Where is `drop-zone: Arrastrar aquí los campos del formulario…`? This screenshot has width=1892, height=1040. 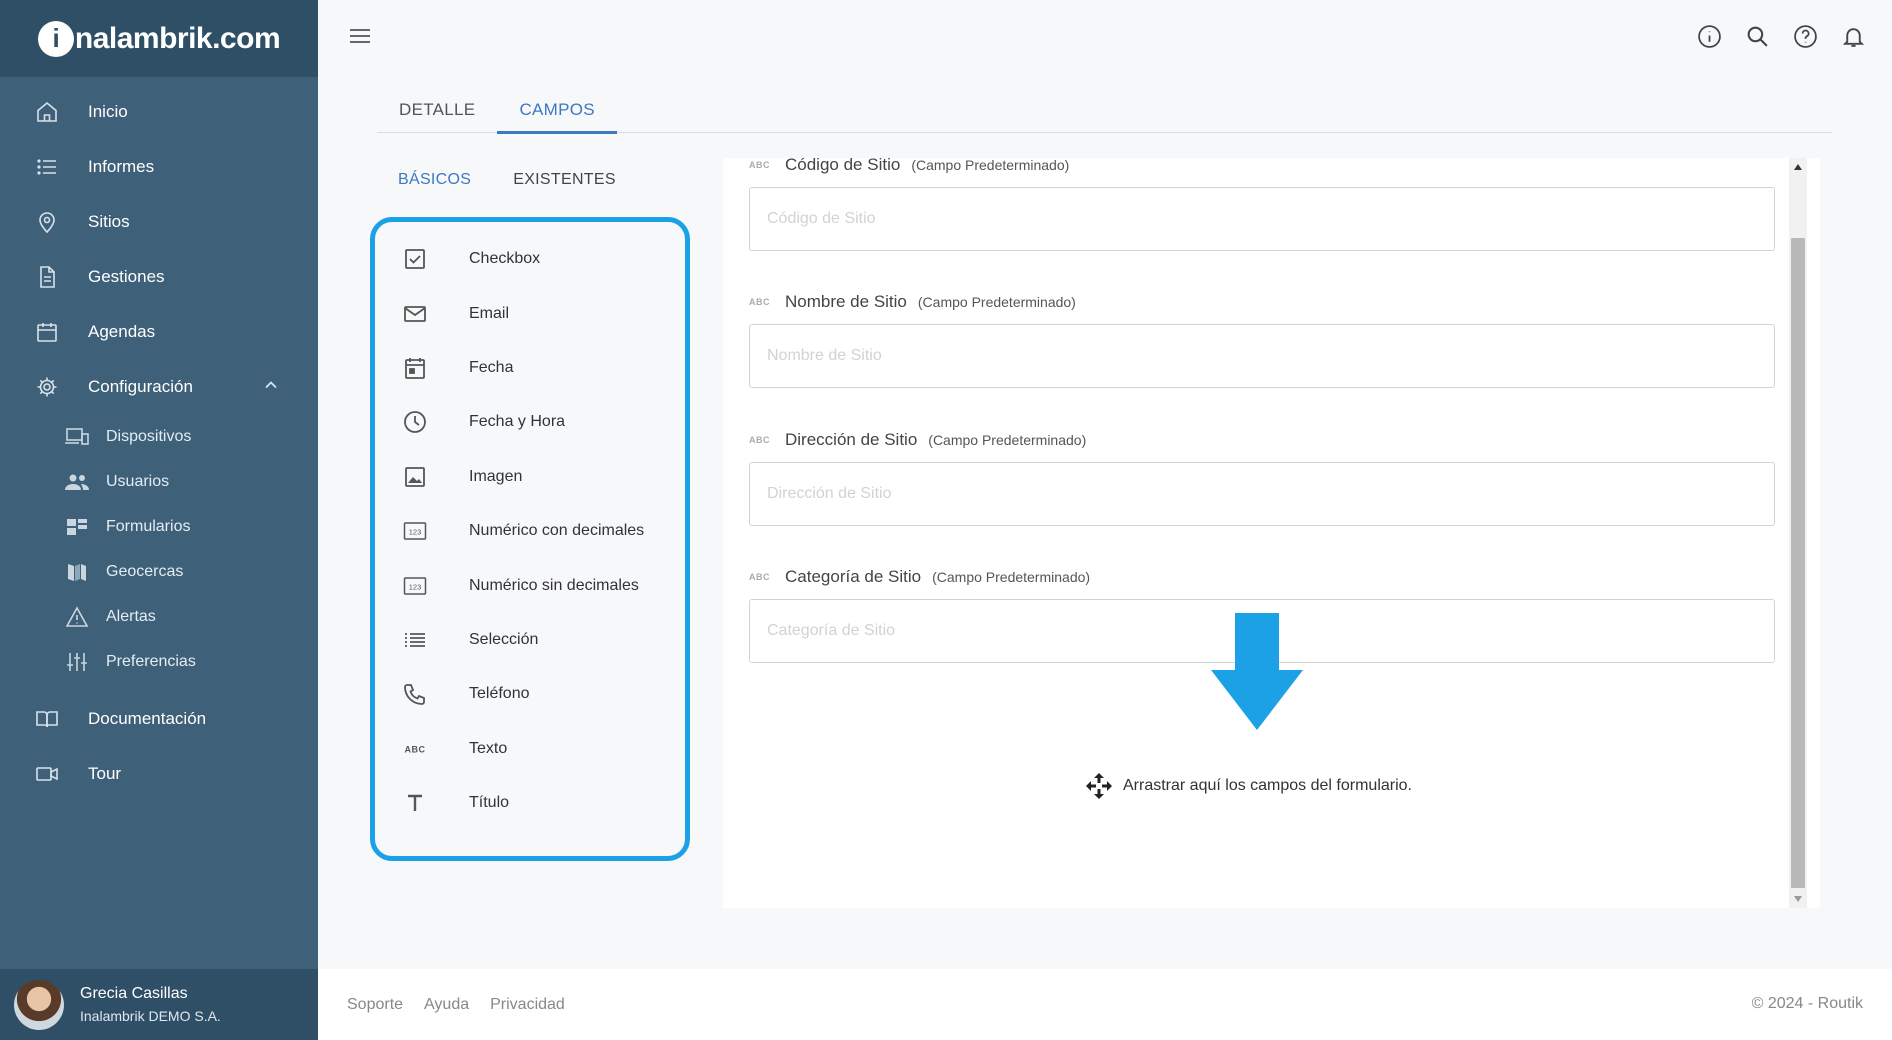
drop-zone: Arrastrar aquí los campos del formulario… is located at coordinates (1248, 786).